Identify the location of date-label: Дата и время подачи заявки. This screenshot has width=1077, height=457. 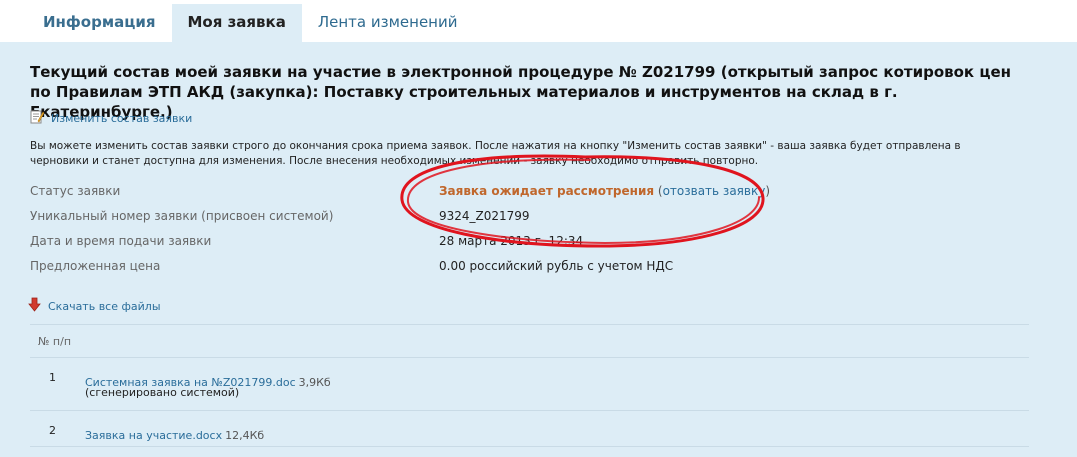
(121, 241).